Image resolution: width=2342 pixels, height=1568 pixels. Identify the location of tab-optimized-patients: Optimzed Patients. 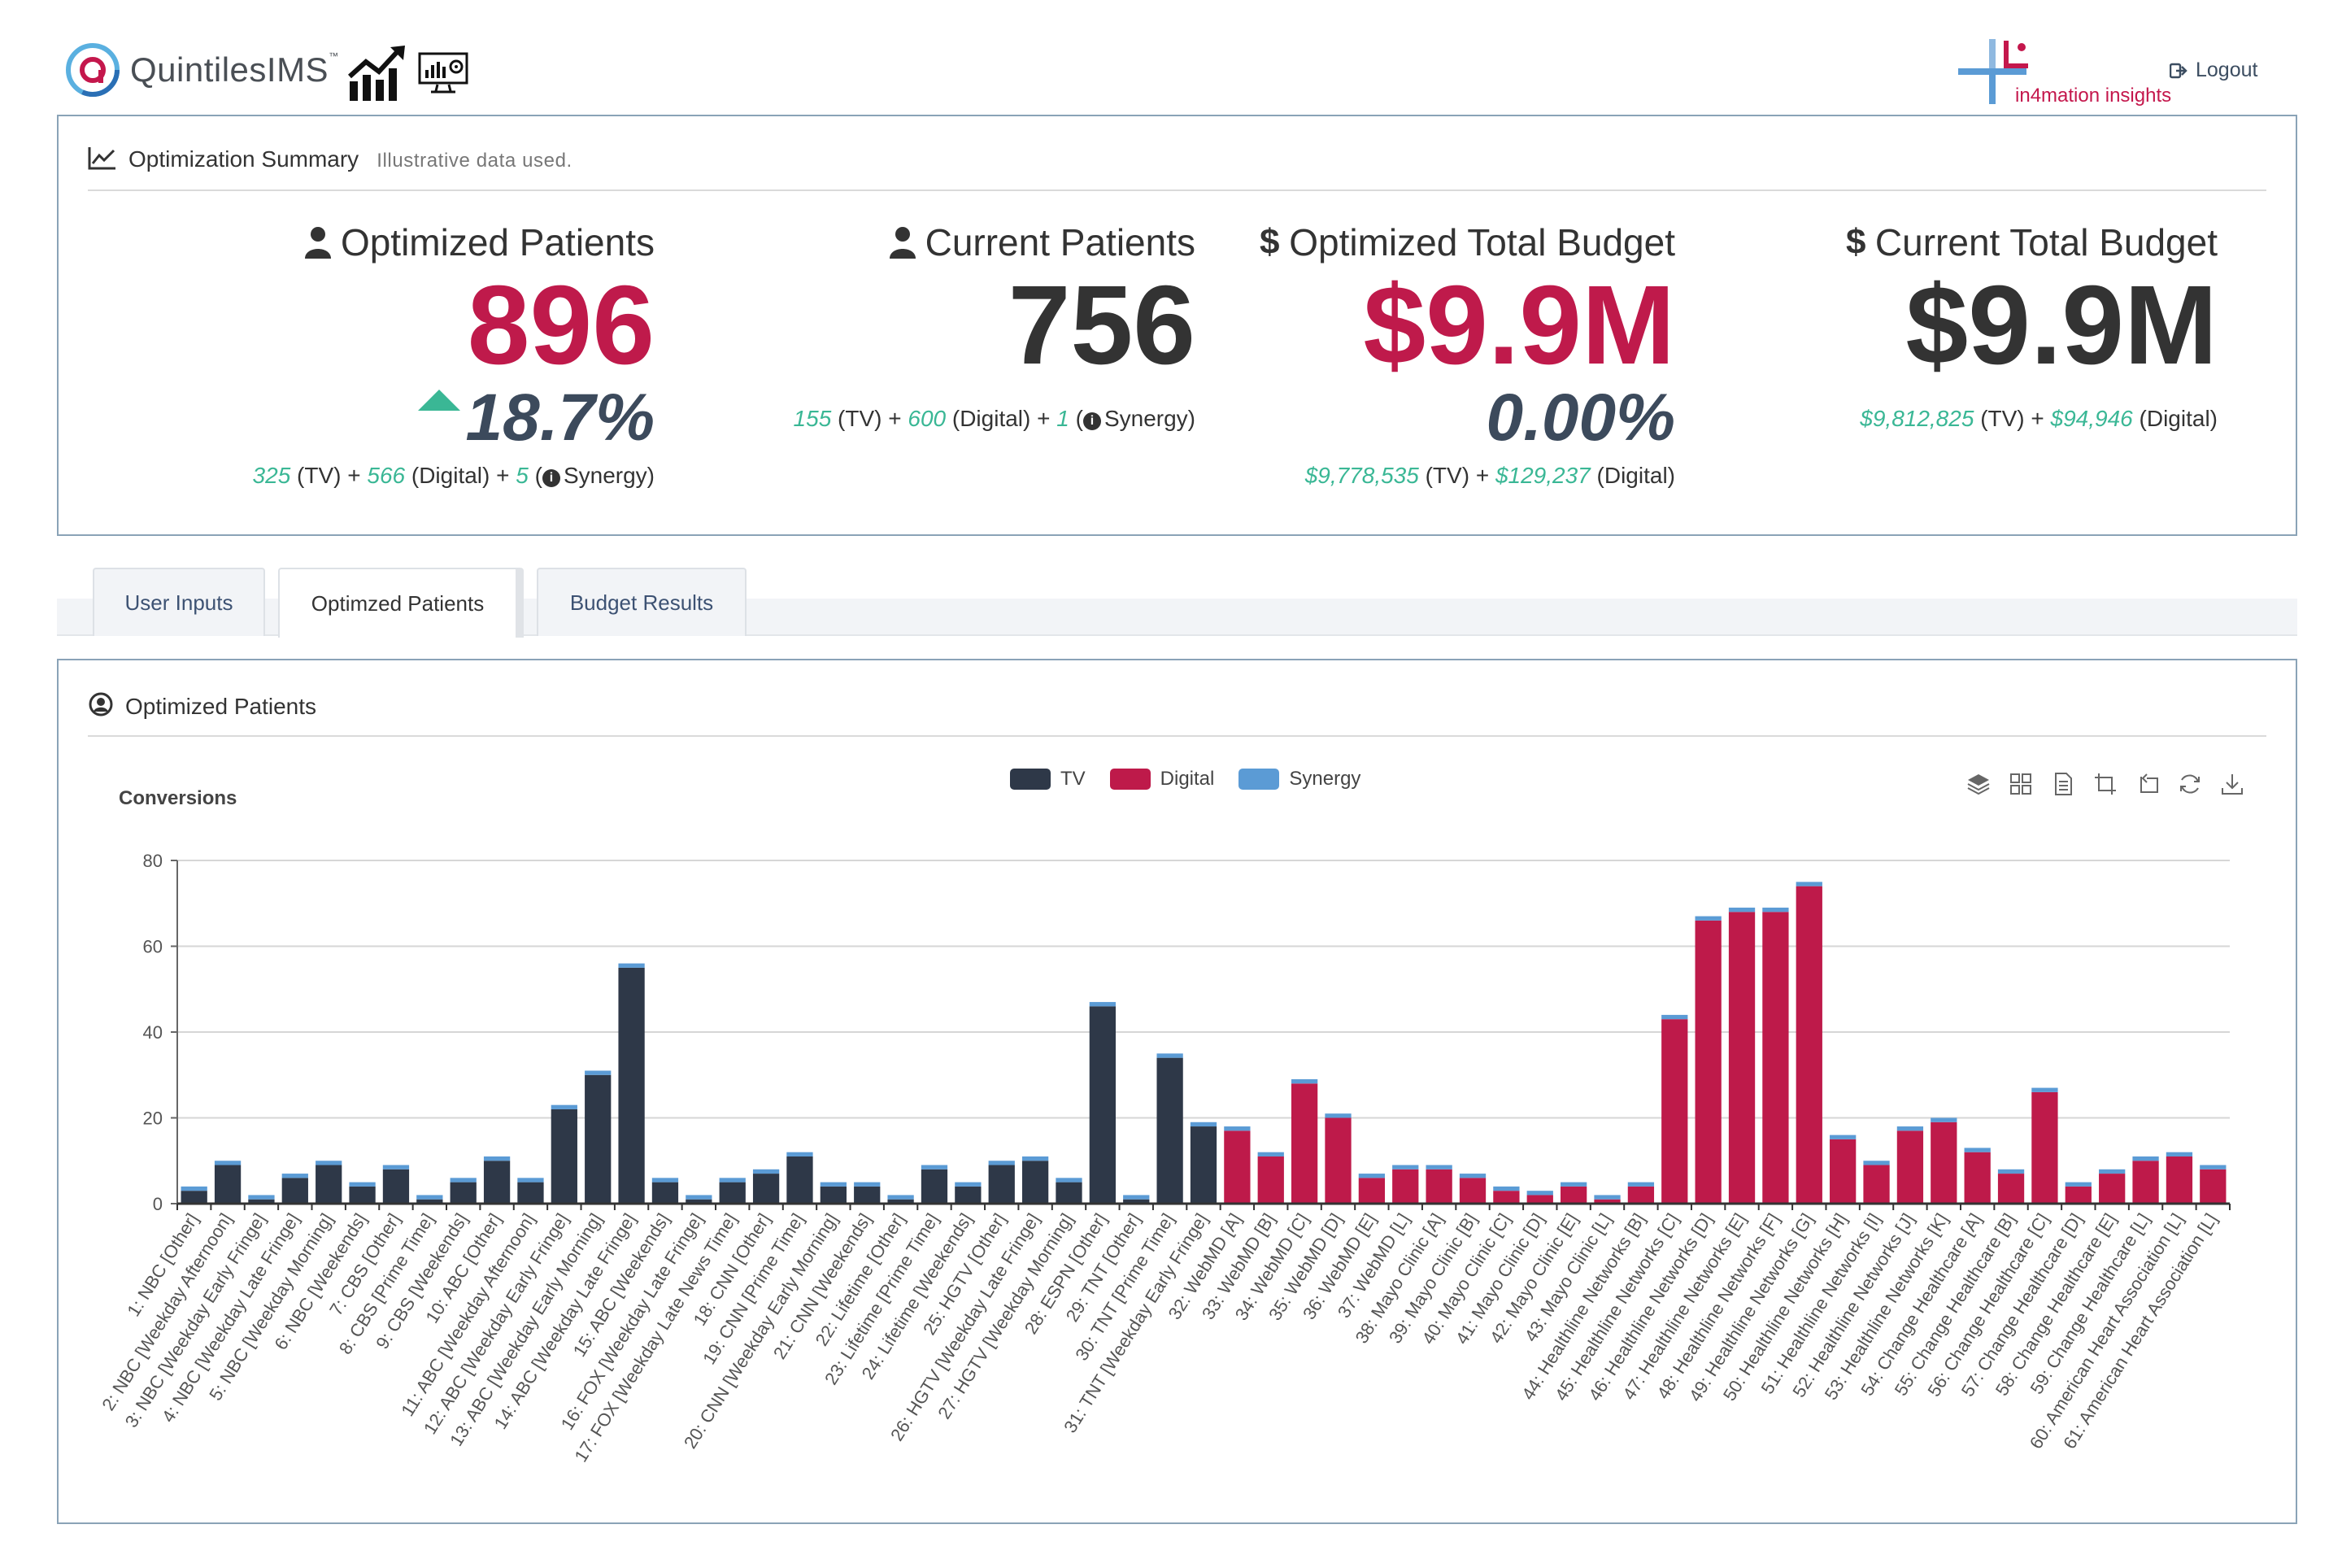
(401, 603).